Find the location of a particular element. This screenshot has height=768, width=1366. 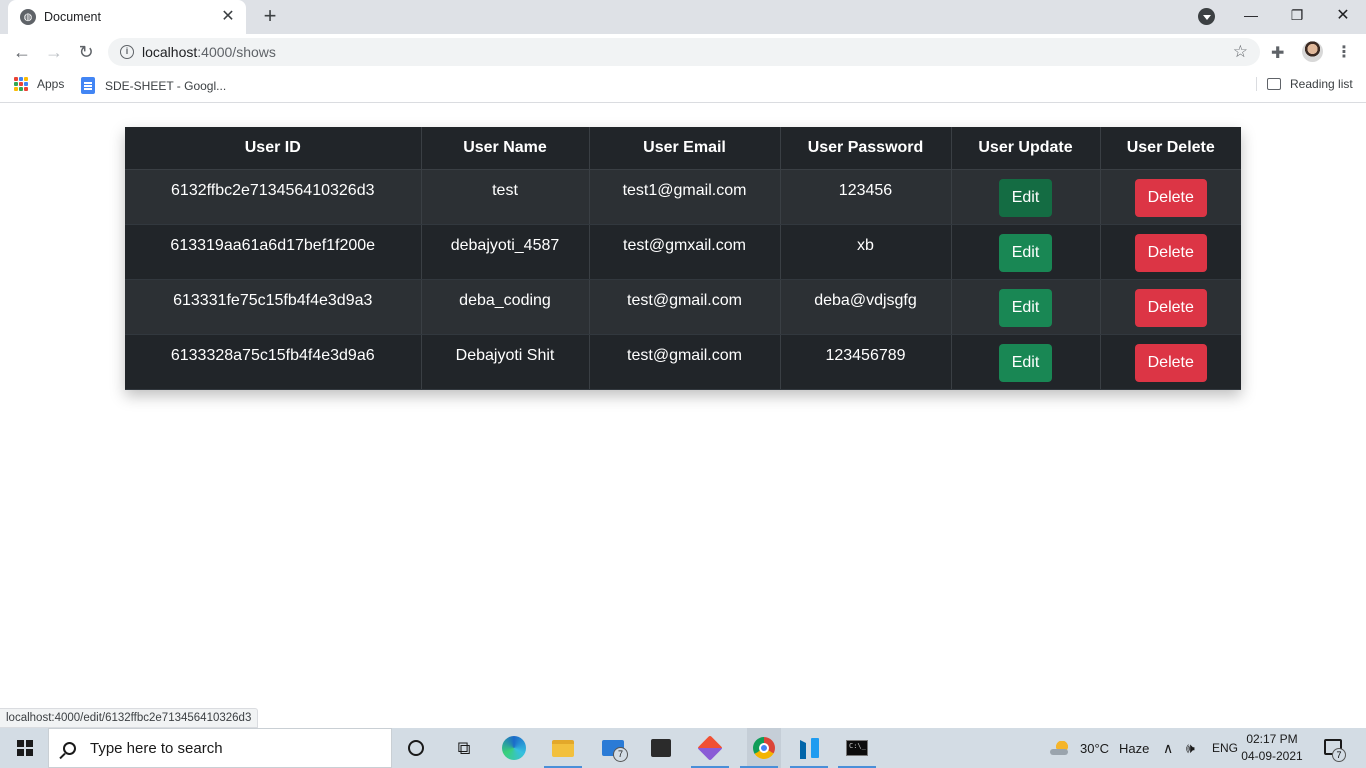

back-icon: ← is located at coordinates (22, 52).